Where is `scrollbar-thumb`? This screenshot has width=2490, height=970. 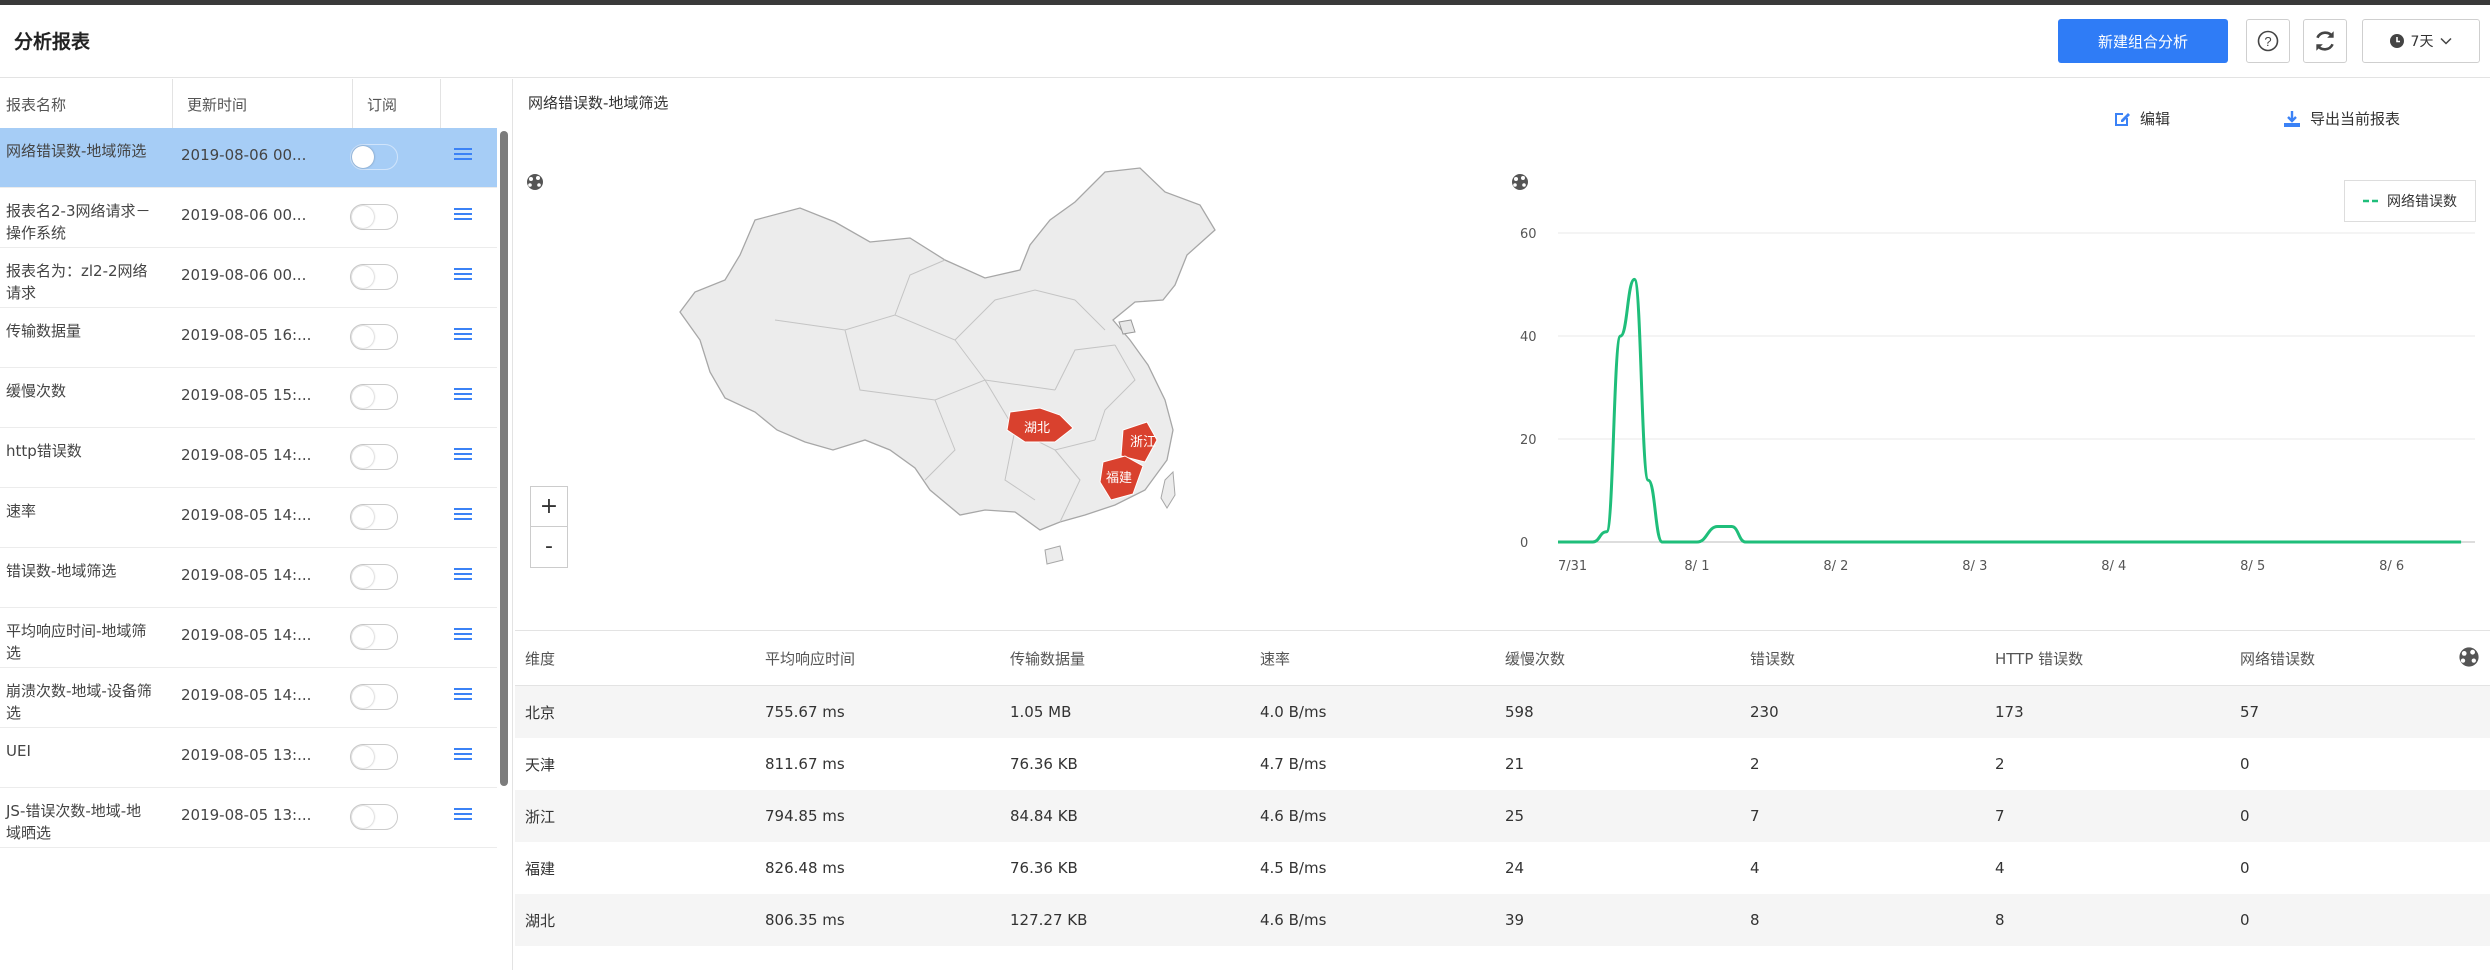
scrollbar-thumb is located at coordinates (504, 458).